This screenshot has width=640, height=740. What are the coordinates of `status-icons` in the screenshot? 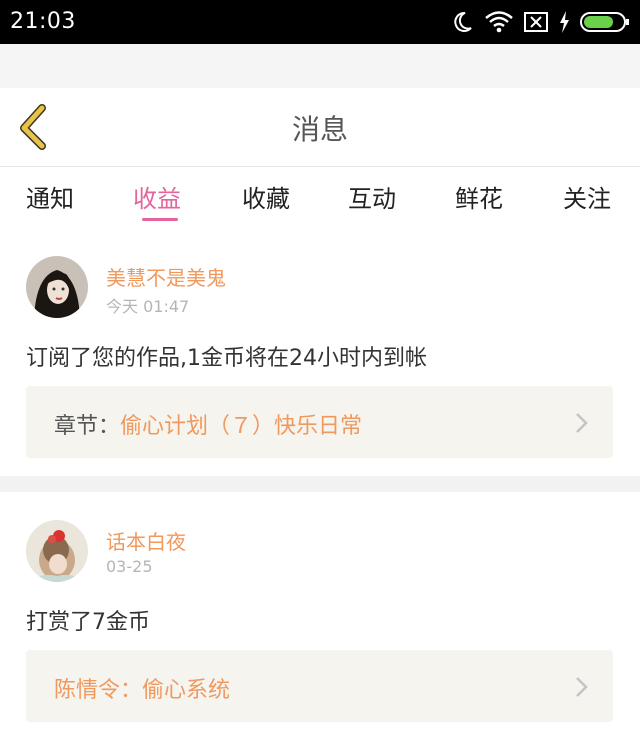 It's located at (540, 22).